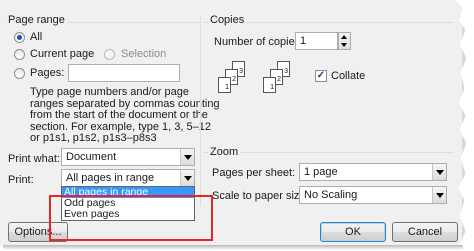  I want to click on all-radio, so click(19, 37).